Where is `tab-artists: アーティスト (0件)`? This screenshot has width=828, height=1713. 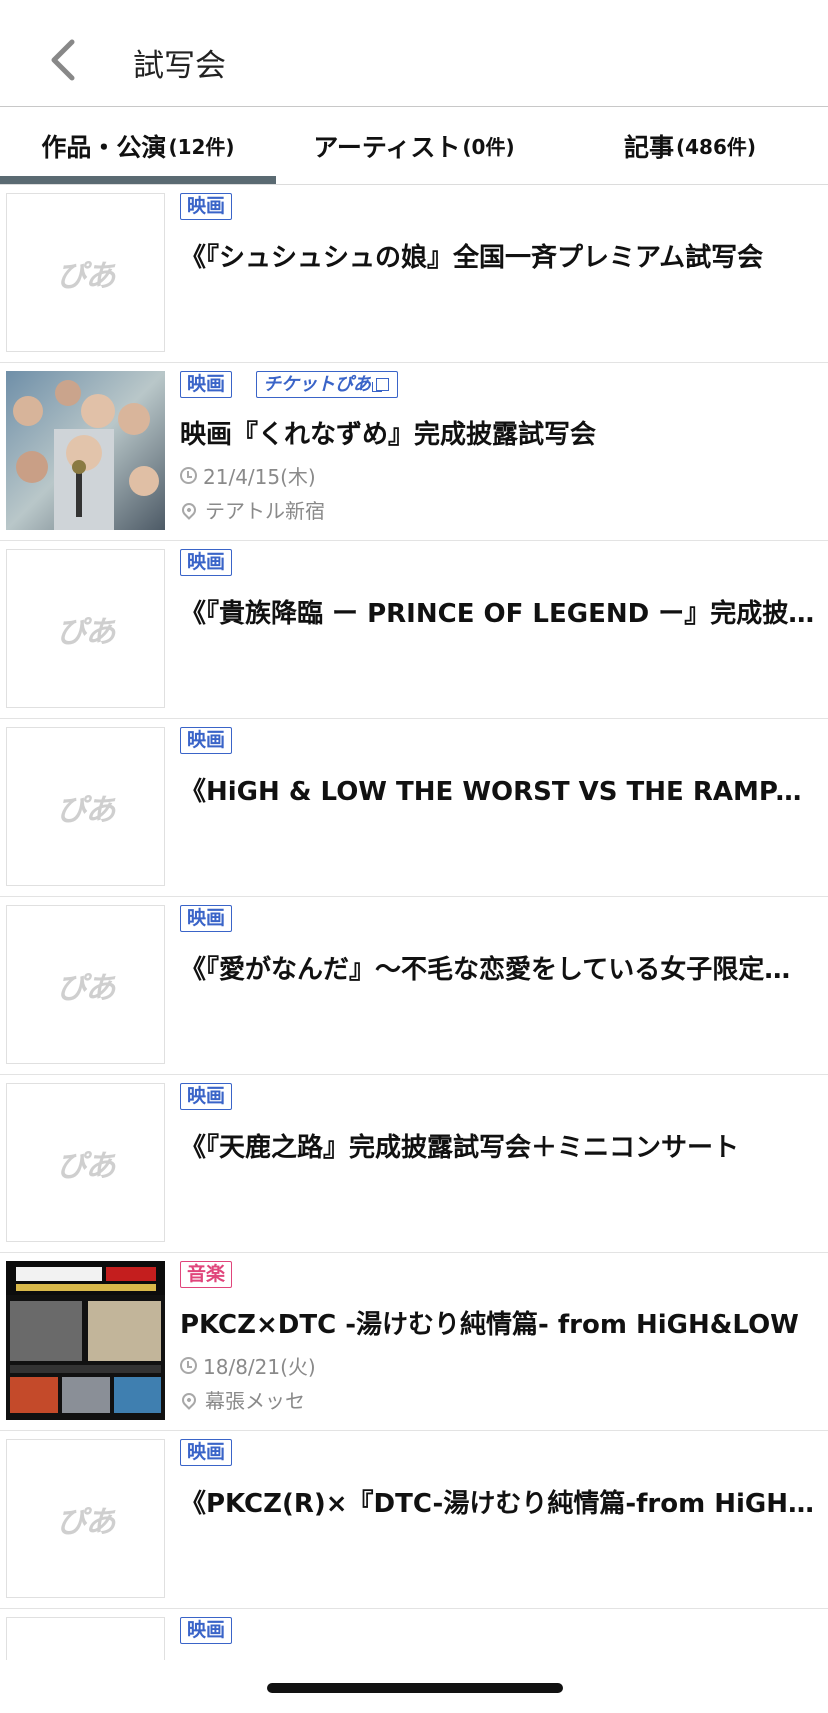 tab-artists: アーティスト (0件) is located at coordinates (414, 145).